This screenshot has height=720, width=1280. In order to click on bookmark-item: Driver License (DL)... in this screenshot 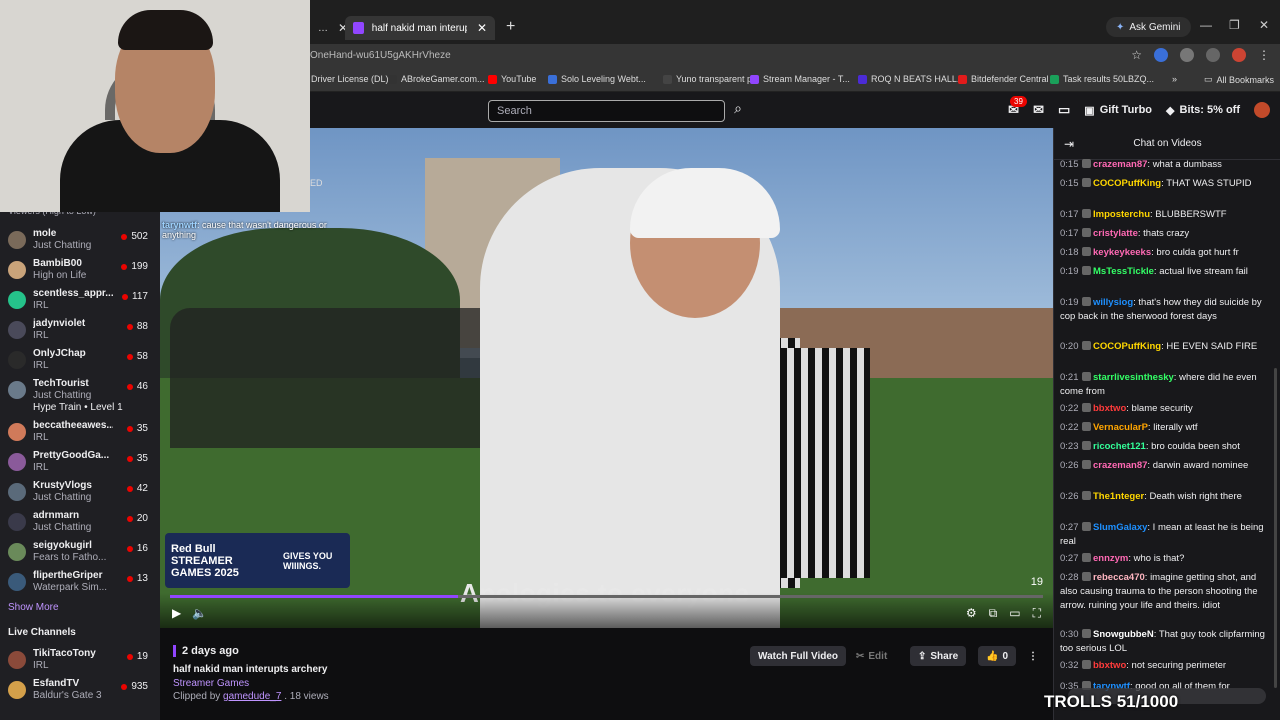, I will do `click(347, 79)`.